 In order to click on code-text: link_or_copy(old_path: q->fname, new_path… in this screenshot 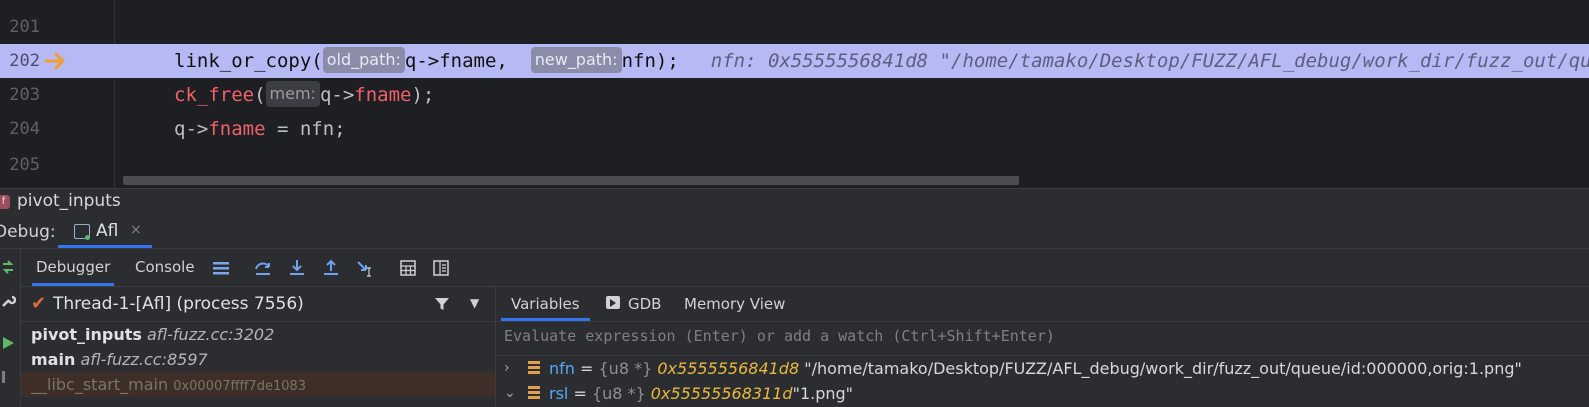, I will do `click(881, 61)`.